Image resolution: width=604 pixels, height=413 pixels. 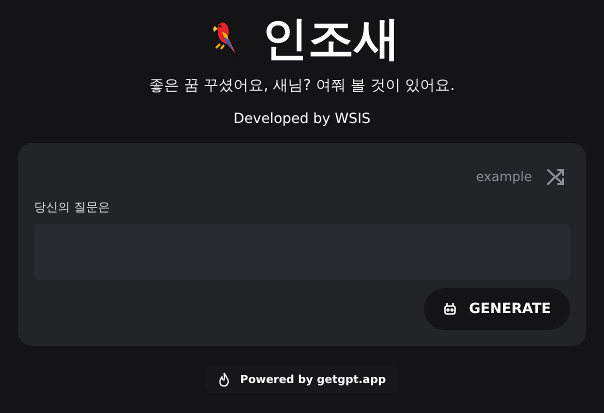 I want to click on app-title: 인조새, so click(x=331, y=38).